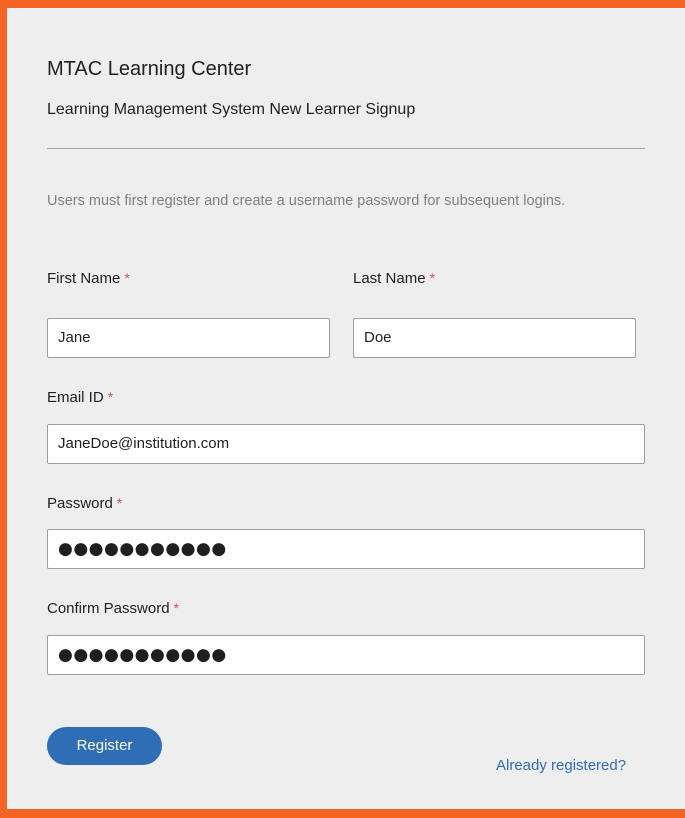 Image resolution: width=685 pixels, height=818 pixels. What do you see at coordinates (149, 69) in the screenshot?
I see `page-title: MTAC Learning Center` at bounding box center [149, 69].